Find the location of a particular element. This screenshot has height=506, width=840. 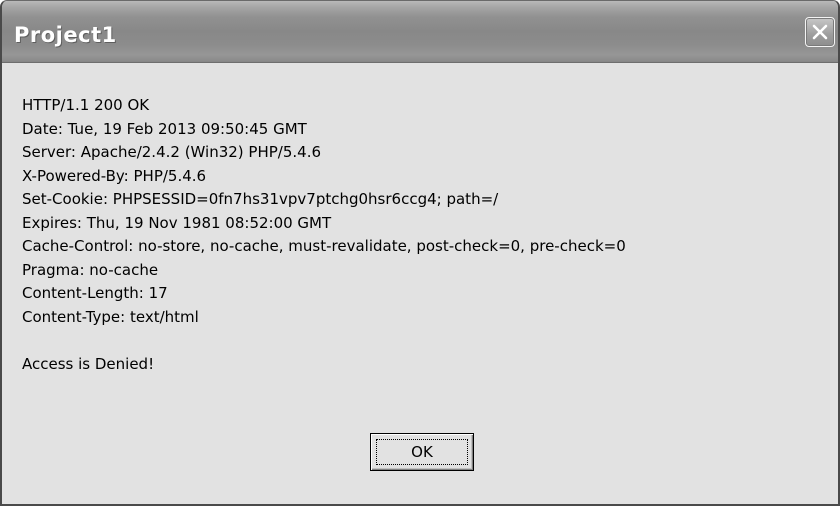

header-line: Pragma: no-cache is located at coordinates (90, 269).